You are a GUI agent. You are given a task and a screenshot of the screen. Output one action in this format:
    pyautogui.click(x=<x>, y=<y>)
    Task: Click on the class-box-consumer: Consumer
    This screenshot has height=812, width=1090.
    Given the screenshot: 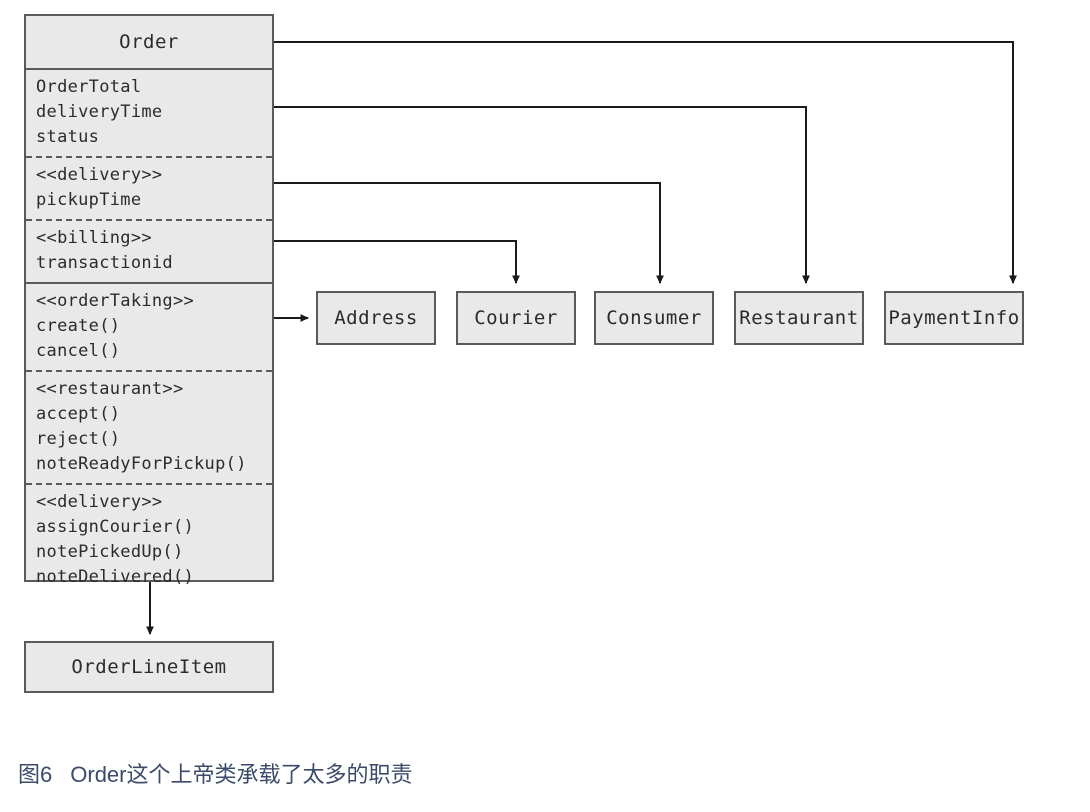 What is the action you would take?
    pyautogui.click(x=654, y=318)
    